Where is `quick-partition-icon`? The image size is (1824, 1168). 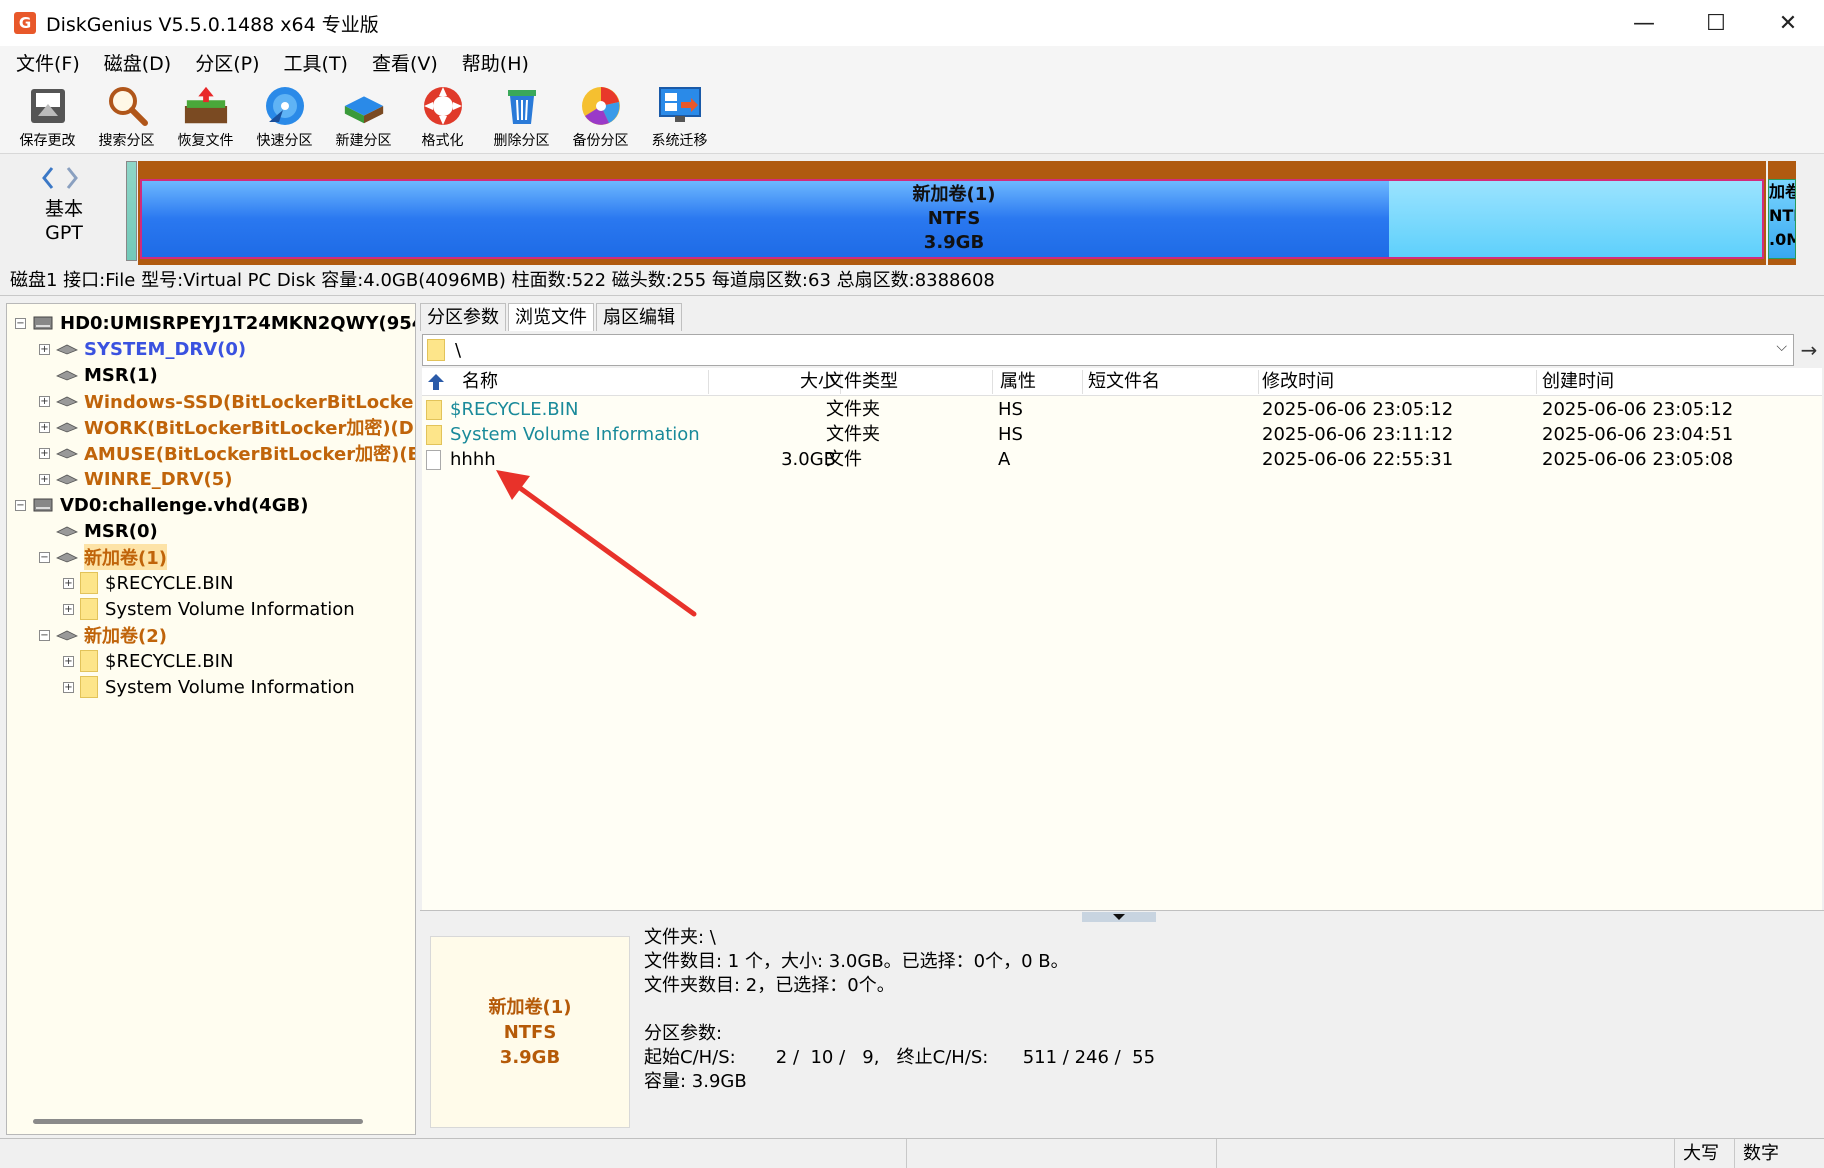
quick-partition-icon is located at coordinates (285, 106).